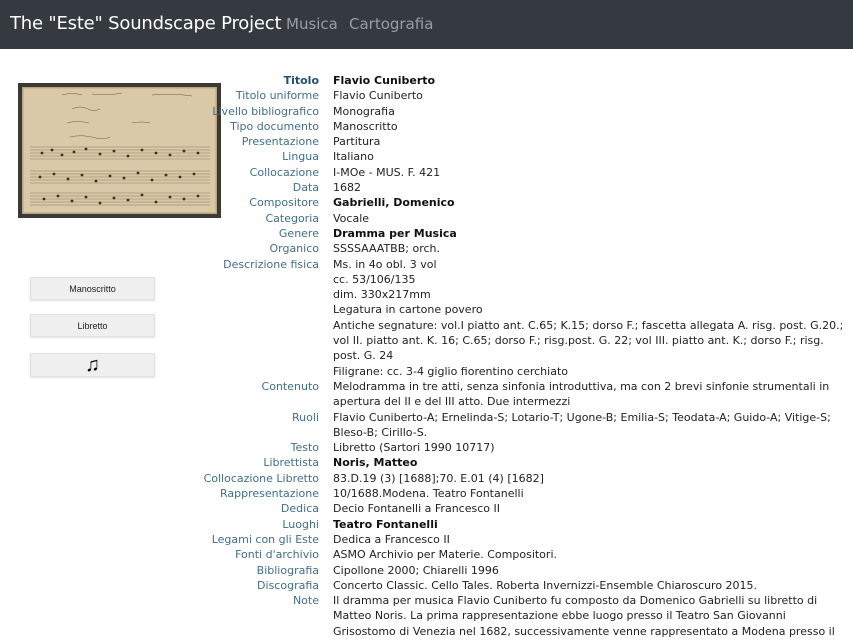  Describe the element at coordinates (591, 539) in the screenshot. I see `field-value: Dedica a Francesco II` at that location.